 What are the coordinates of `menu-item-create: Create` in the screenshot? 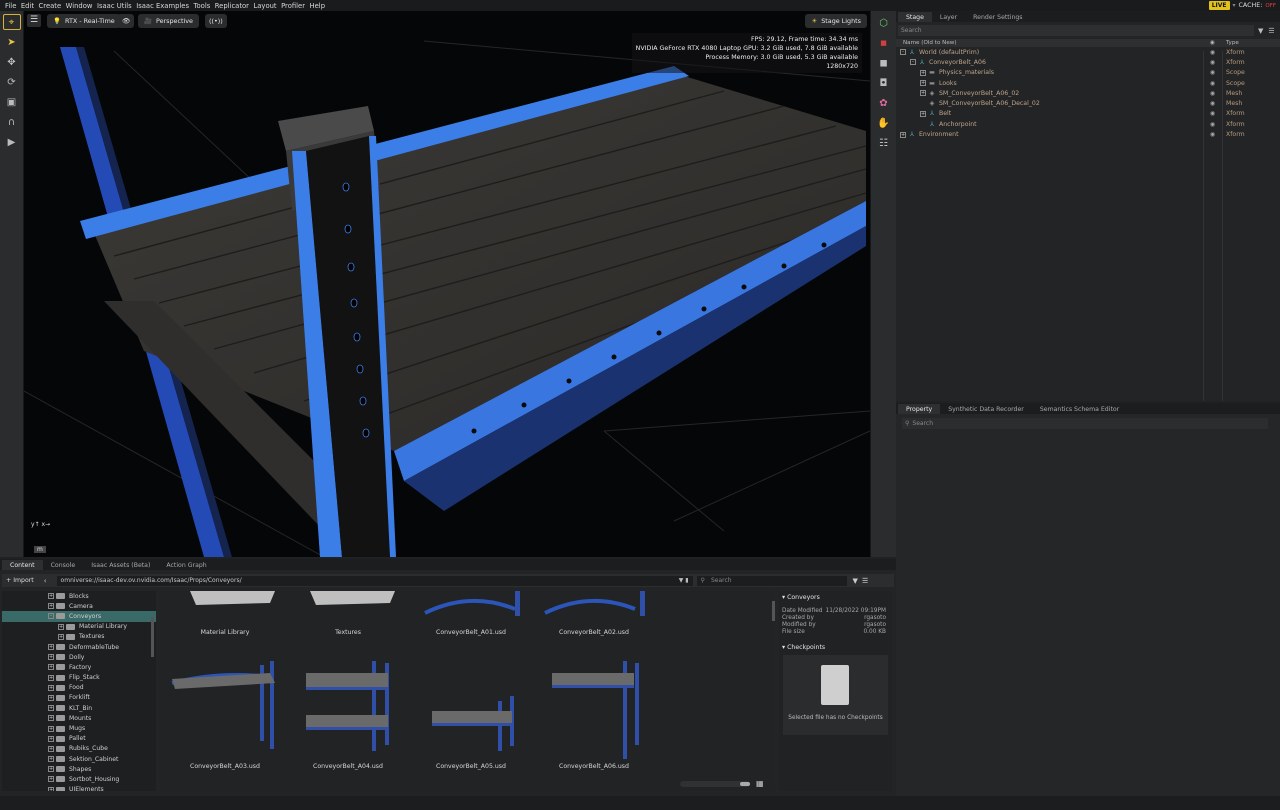 It's located at (50, 6).